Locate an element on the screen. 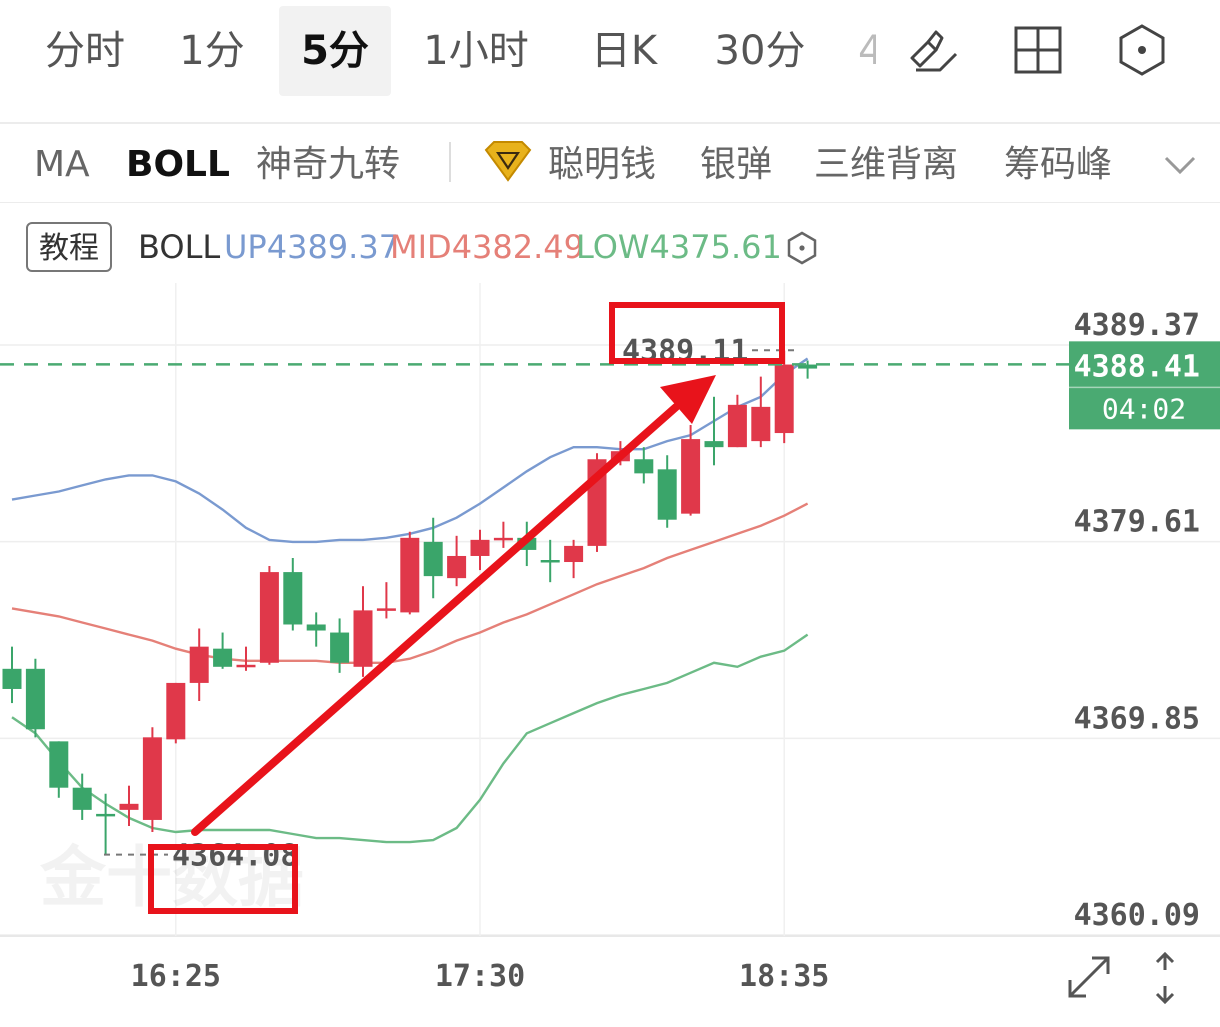 The width and height of the screenshot is (1220, 1027). countdown-value: 04:02 is located at coordinates (1144, 408).